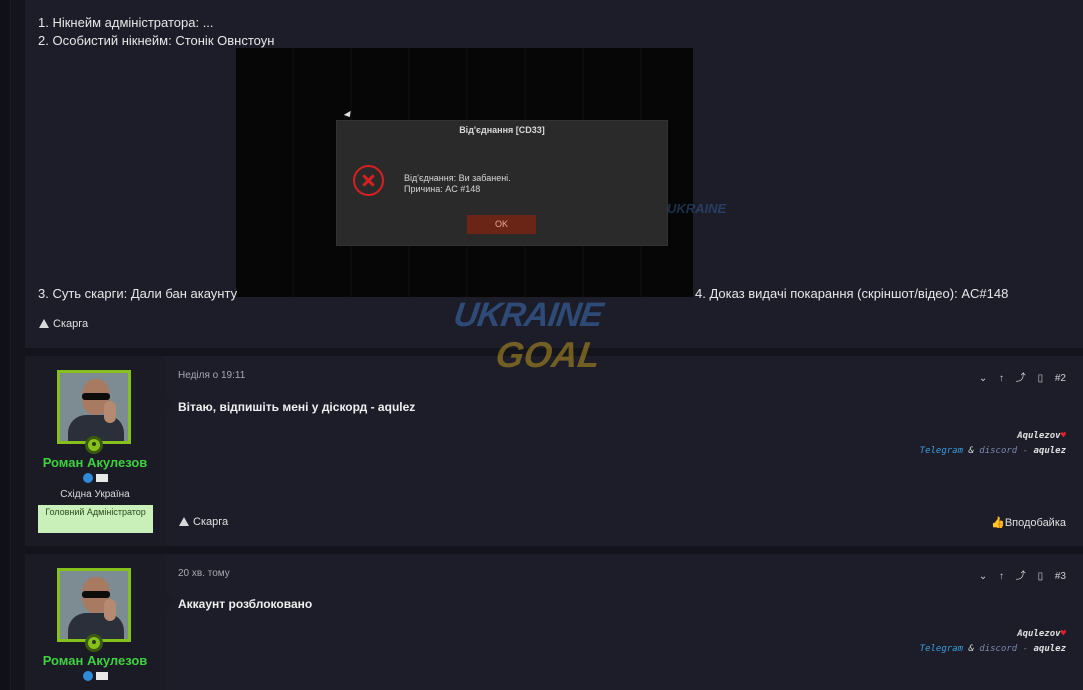 The width and height of the screenshot is (1083, 690). Describe the element at coordinates (138, 293) in the screenshot. I see `post-1-line-3: 3. Суть скарги: Дали бан акаунту` at that location.